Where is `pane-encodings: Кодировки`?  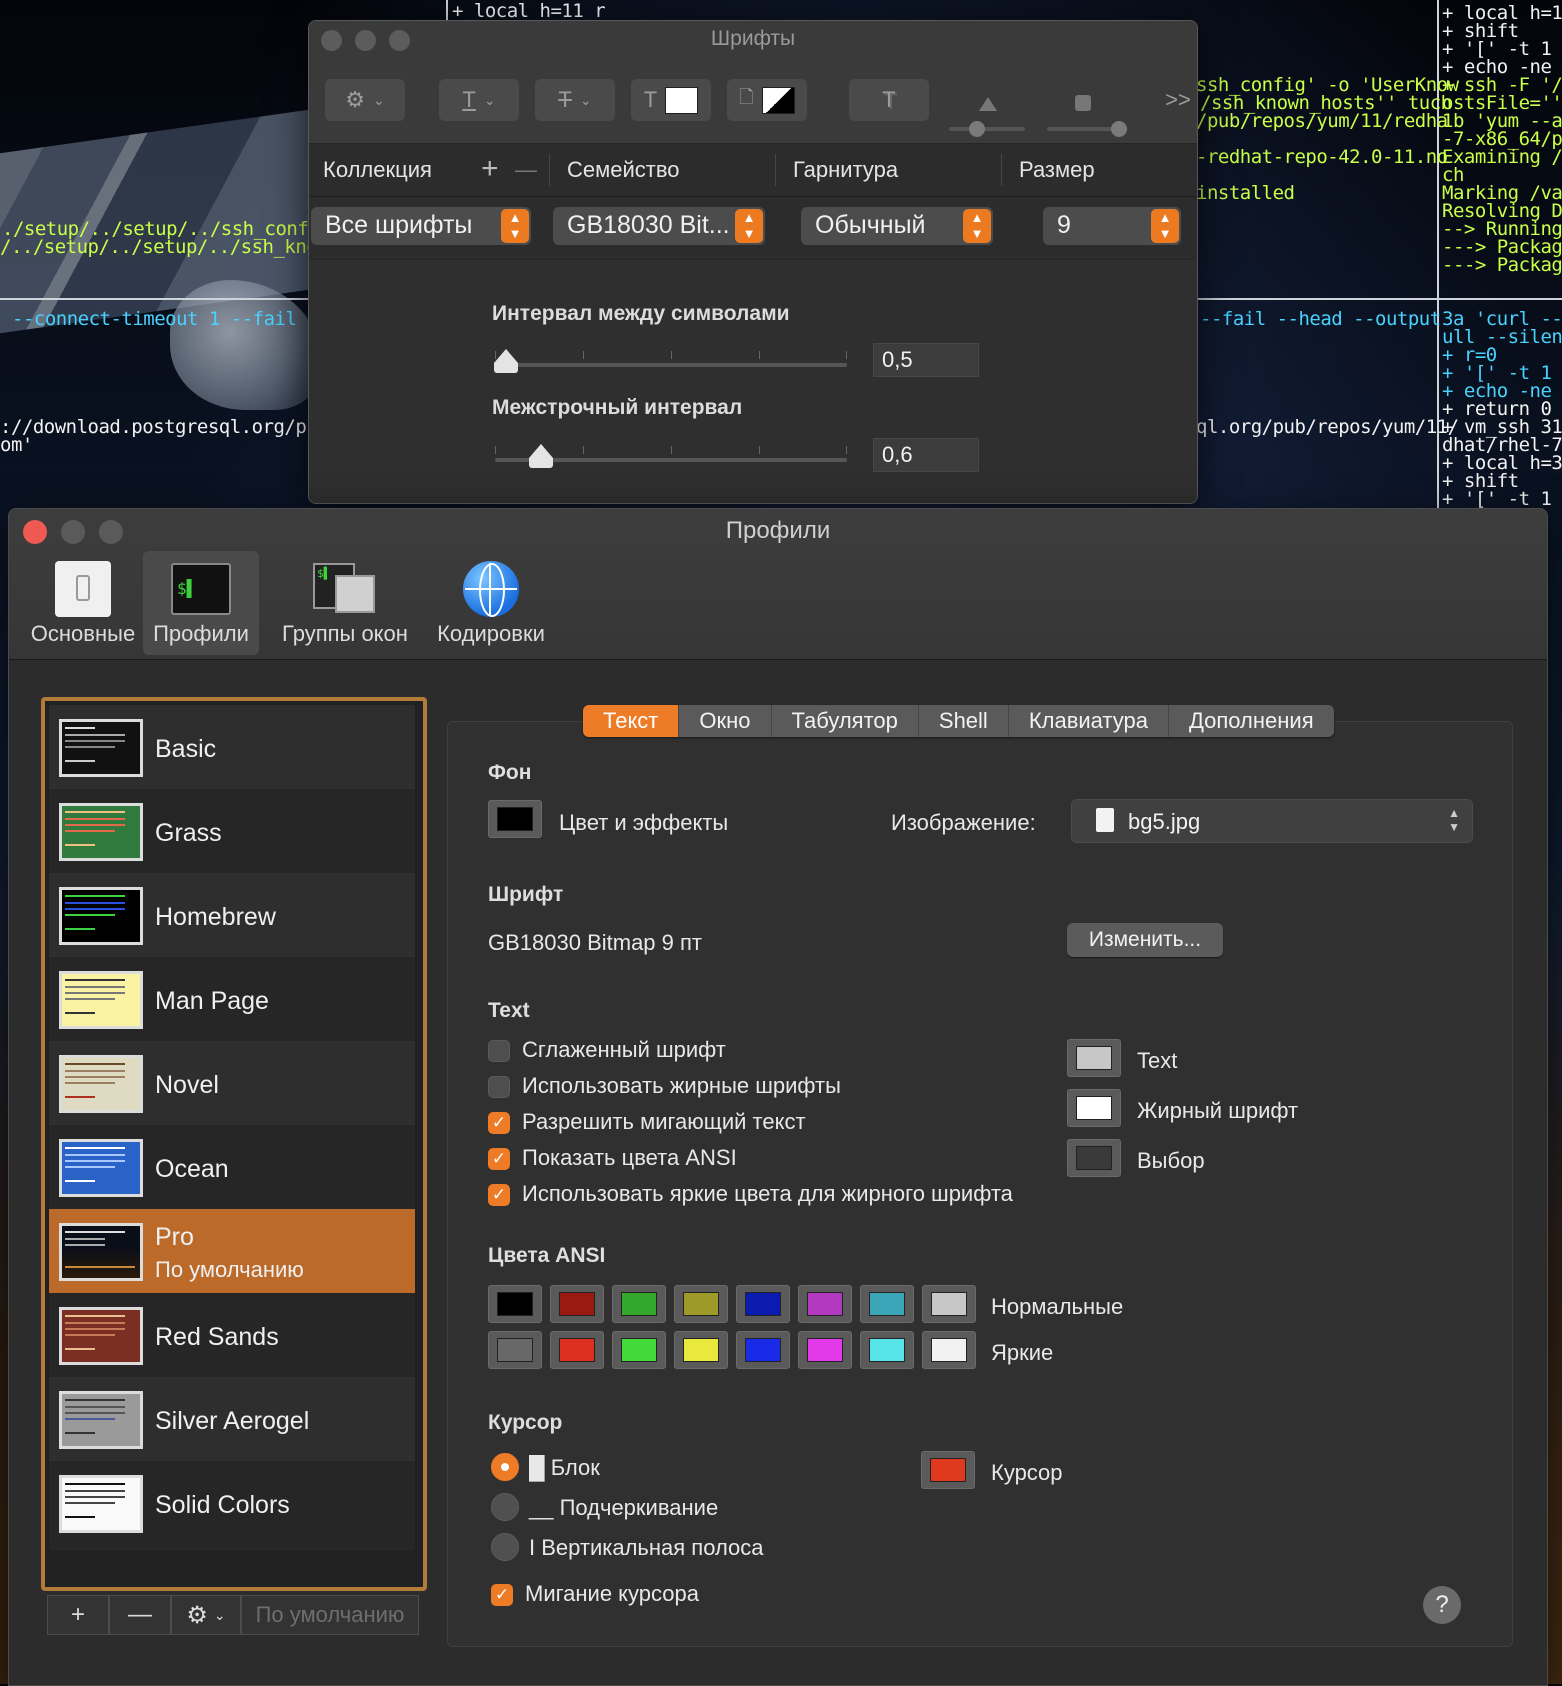 pane-encodings: Кодировки is located at coordinates (491, 603).